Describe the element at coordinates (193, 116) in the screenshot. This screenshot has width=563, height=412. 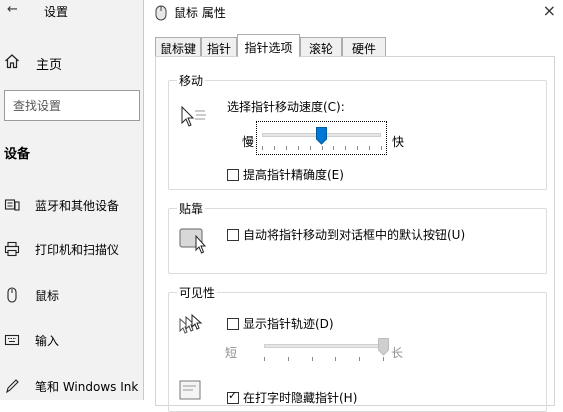
I see `pointer-speed-icon` at that location.